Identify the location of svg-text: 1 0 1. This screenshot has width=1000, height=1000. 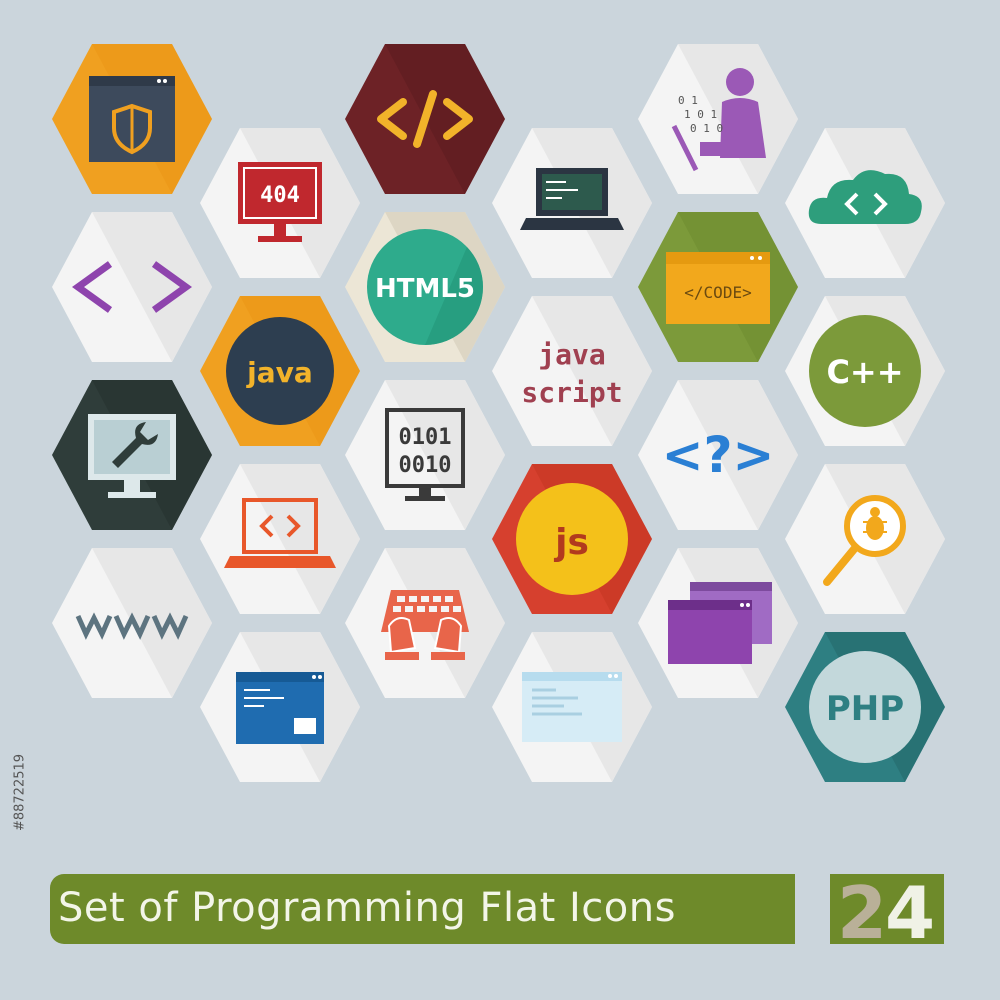
(700, 114).